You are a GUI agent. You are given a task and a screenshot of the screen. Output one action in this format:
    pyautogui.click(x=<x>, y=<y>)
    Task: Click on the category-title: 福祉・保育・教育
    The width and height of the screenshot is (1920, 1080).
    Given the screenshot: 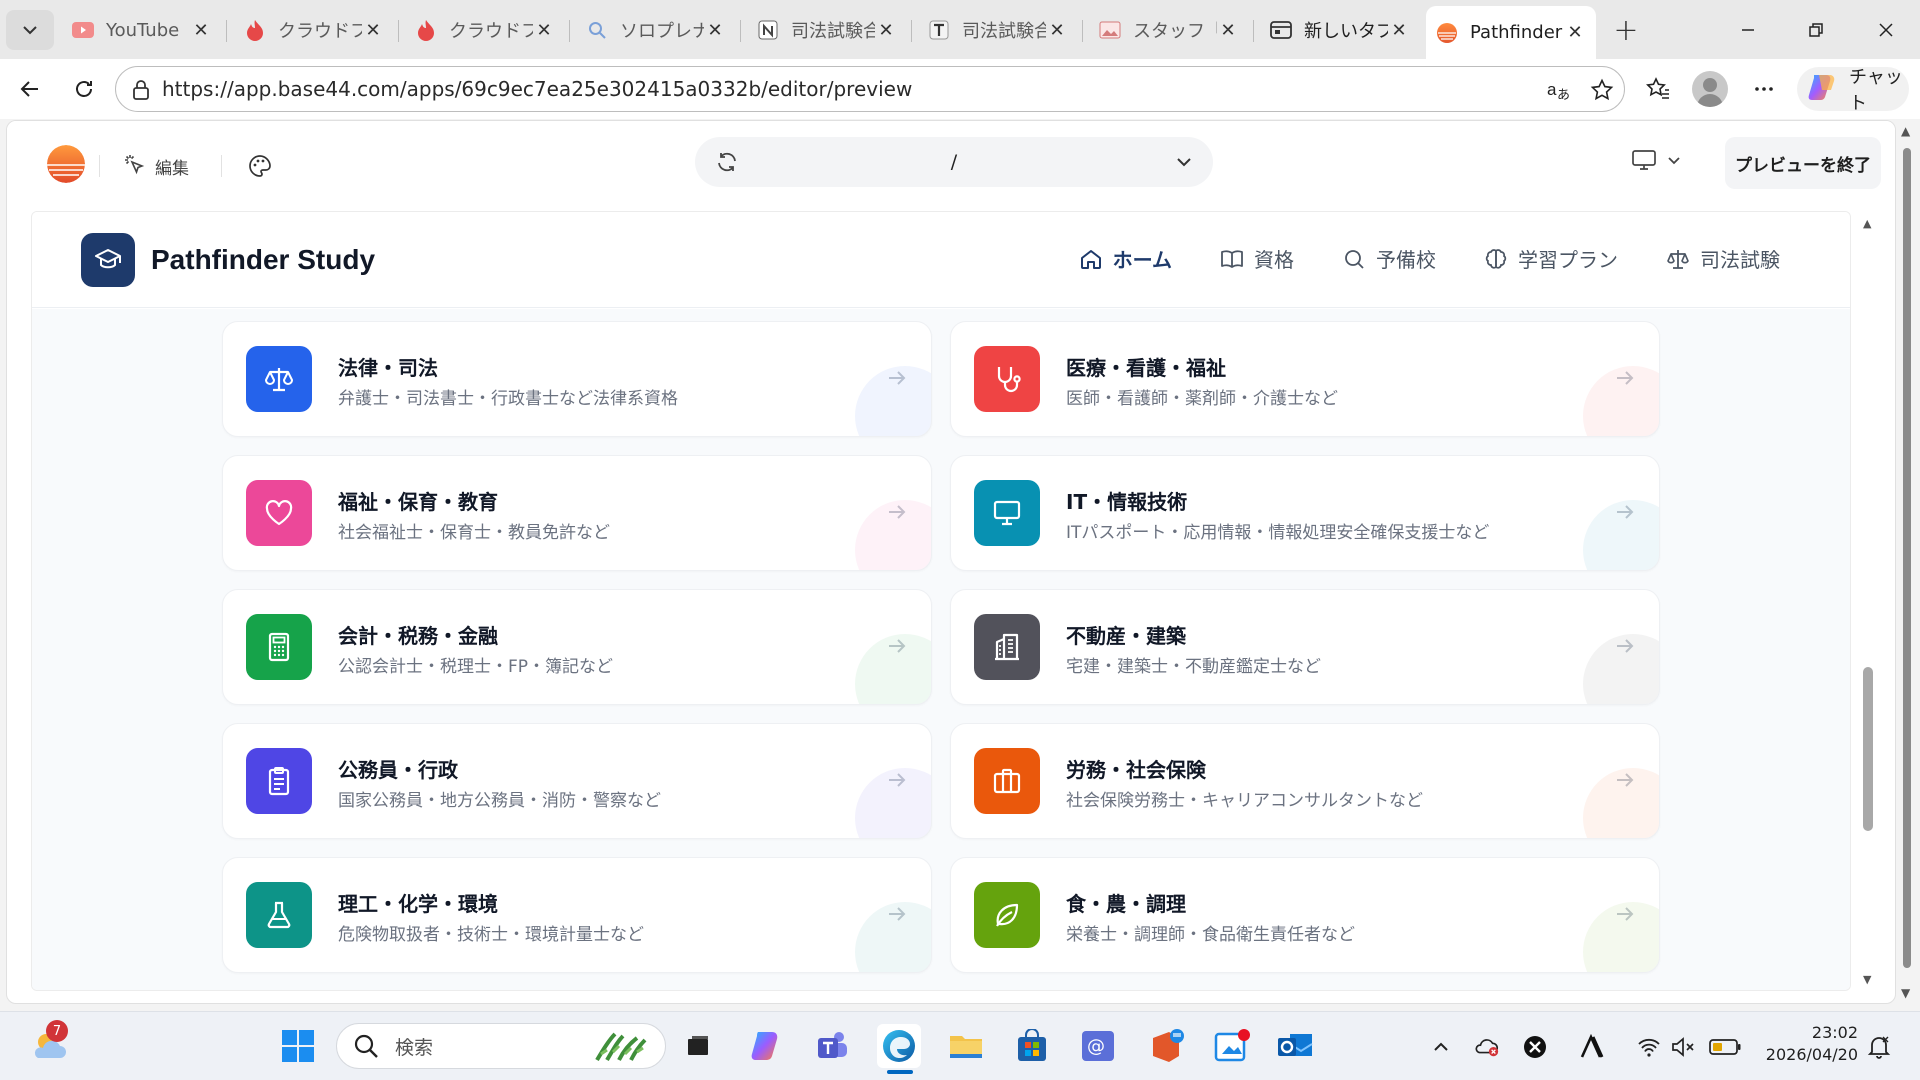 What is the action you would take?
    pyautogui.click(x=418, y=502)
    